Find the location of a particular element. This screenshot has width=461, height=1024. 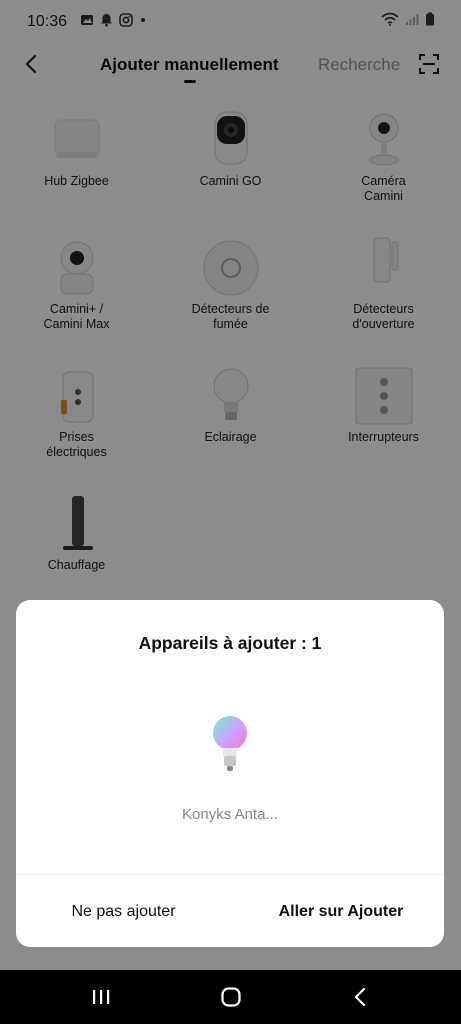

navigation-bar is located at coordinates (230, 997).